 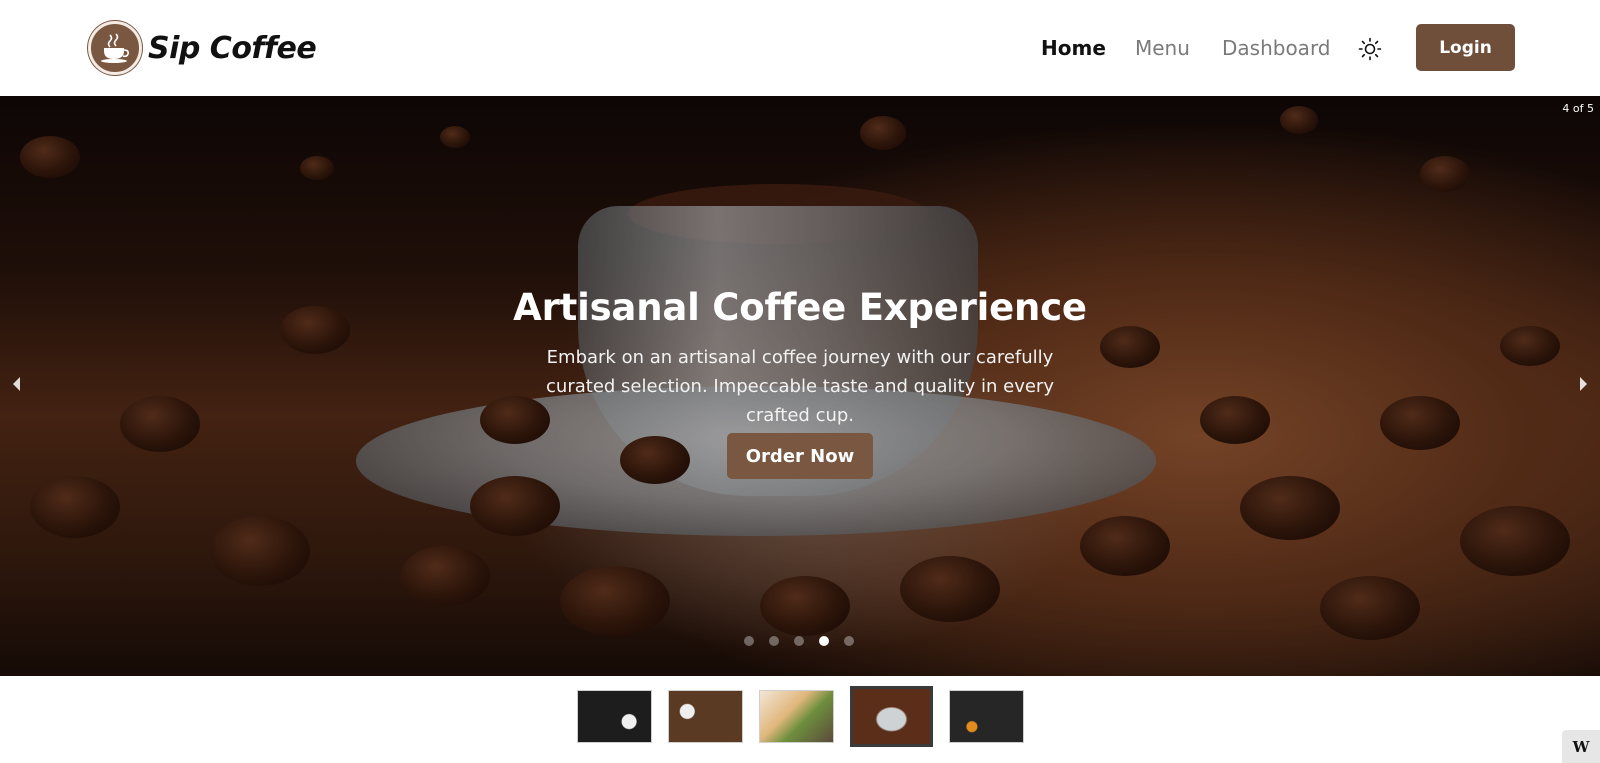 I want to click on corner-badge: W, so click(x=1581, y=746).